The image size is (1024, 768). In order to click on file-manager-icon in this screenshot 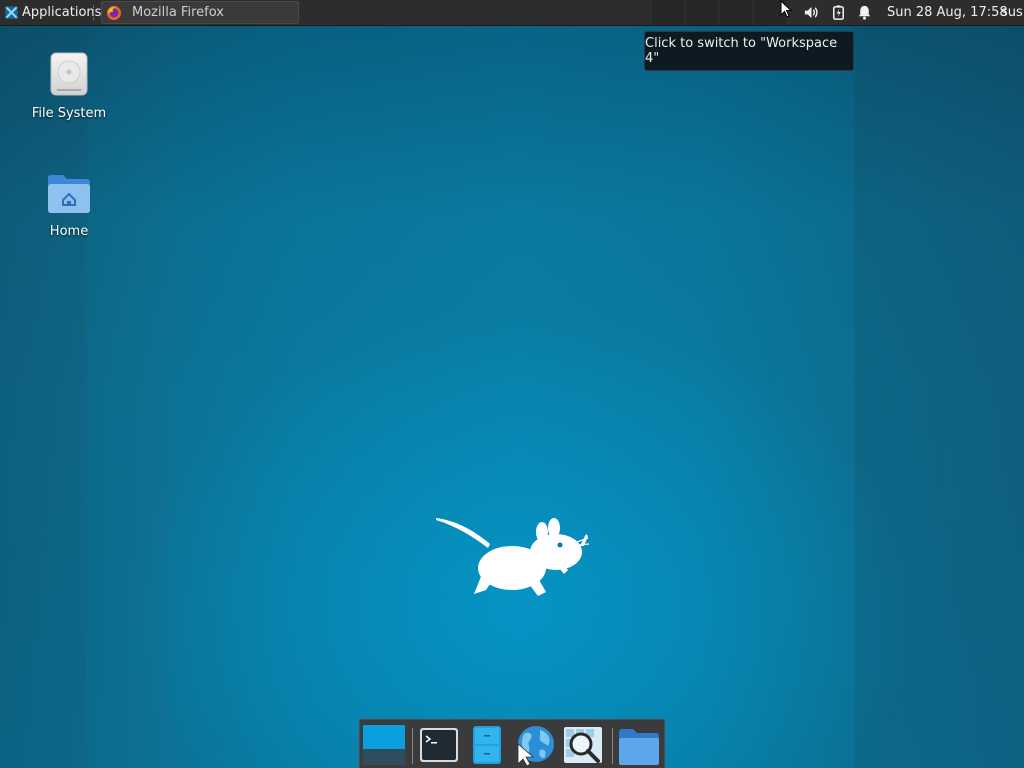, I will do `click(487, 745)`.